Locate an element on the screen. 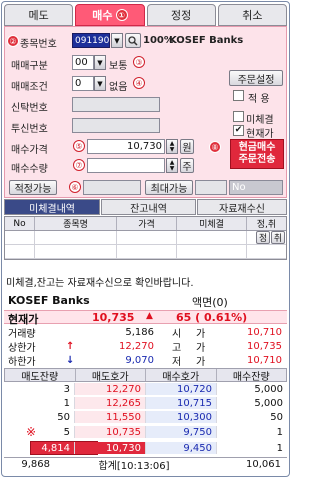 The height and width of the screenshot is (478, 320). volume-value: 5,186 is located at coordinates (139, 332).